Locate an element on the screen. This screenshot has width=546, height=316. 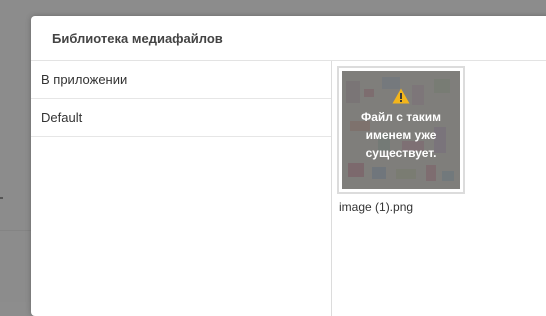
dialog-header: Библиотека медиафайлов is located at coordinates (288, 38).